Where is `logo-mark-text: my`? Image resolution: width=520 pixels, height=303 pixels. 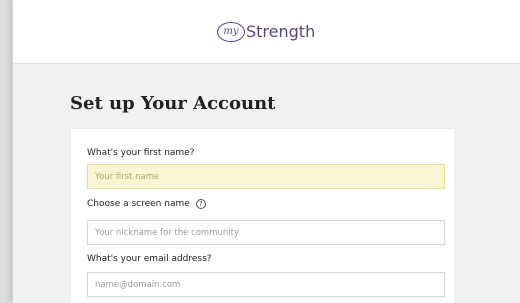 logo-mark-text: my is located at coordinates (231, 31).